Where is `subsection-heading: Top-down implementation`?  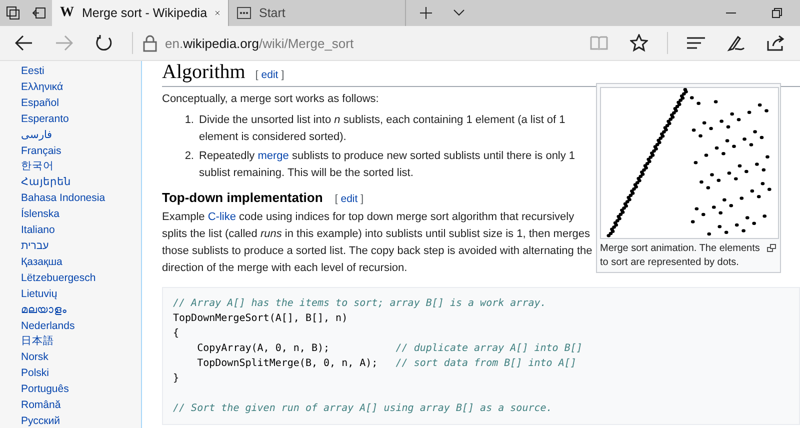
subsection-heading: Top-down implementation is located at coordinates (242, 197).